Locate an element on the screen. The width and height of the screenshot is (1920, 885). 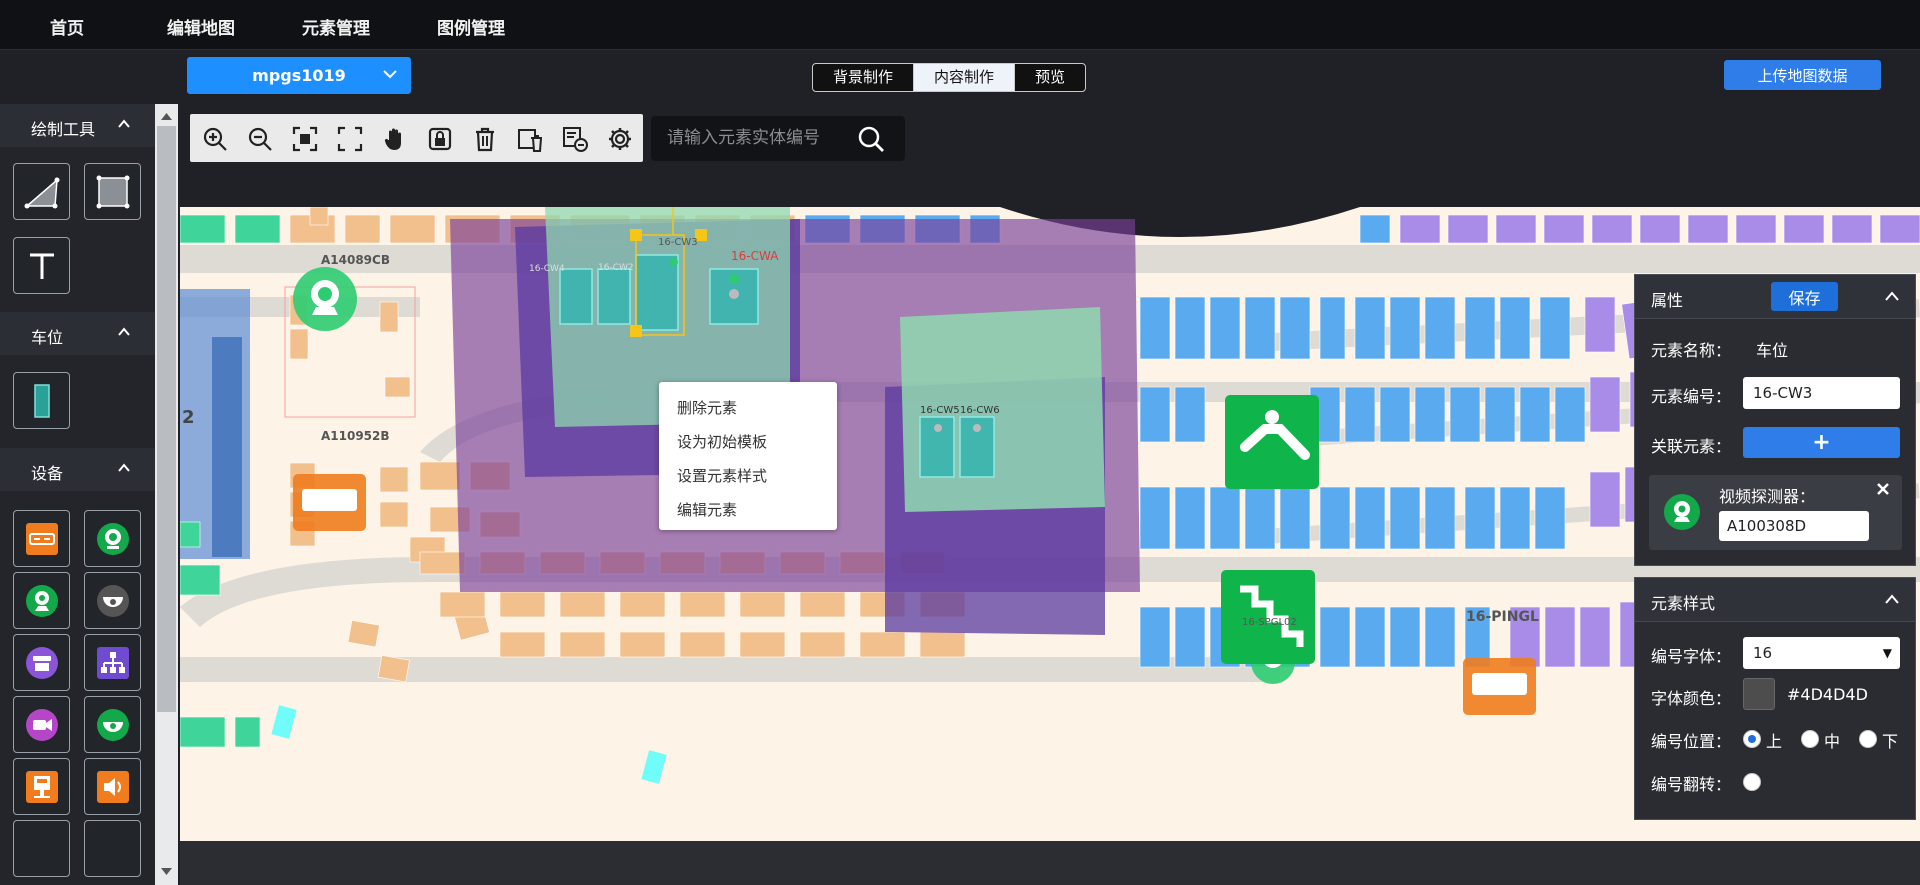
chevron-down-icon is located at coordinates (390, 74).